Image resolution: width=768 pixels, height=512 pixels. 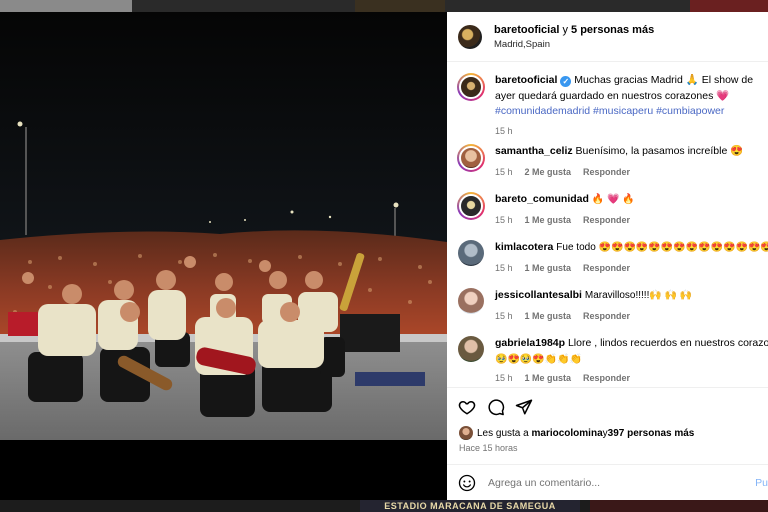 I want to click on background-feed-bottom: ESTADIO MARACANA DE SAMEGUA, so click(x=384, y=506).